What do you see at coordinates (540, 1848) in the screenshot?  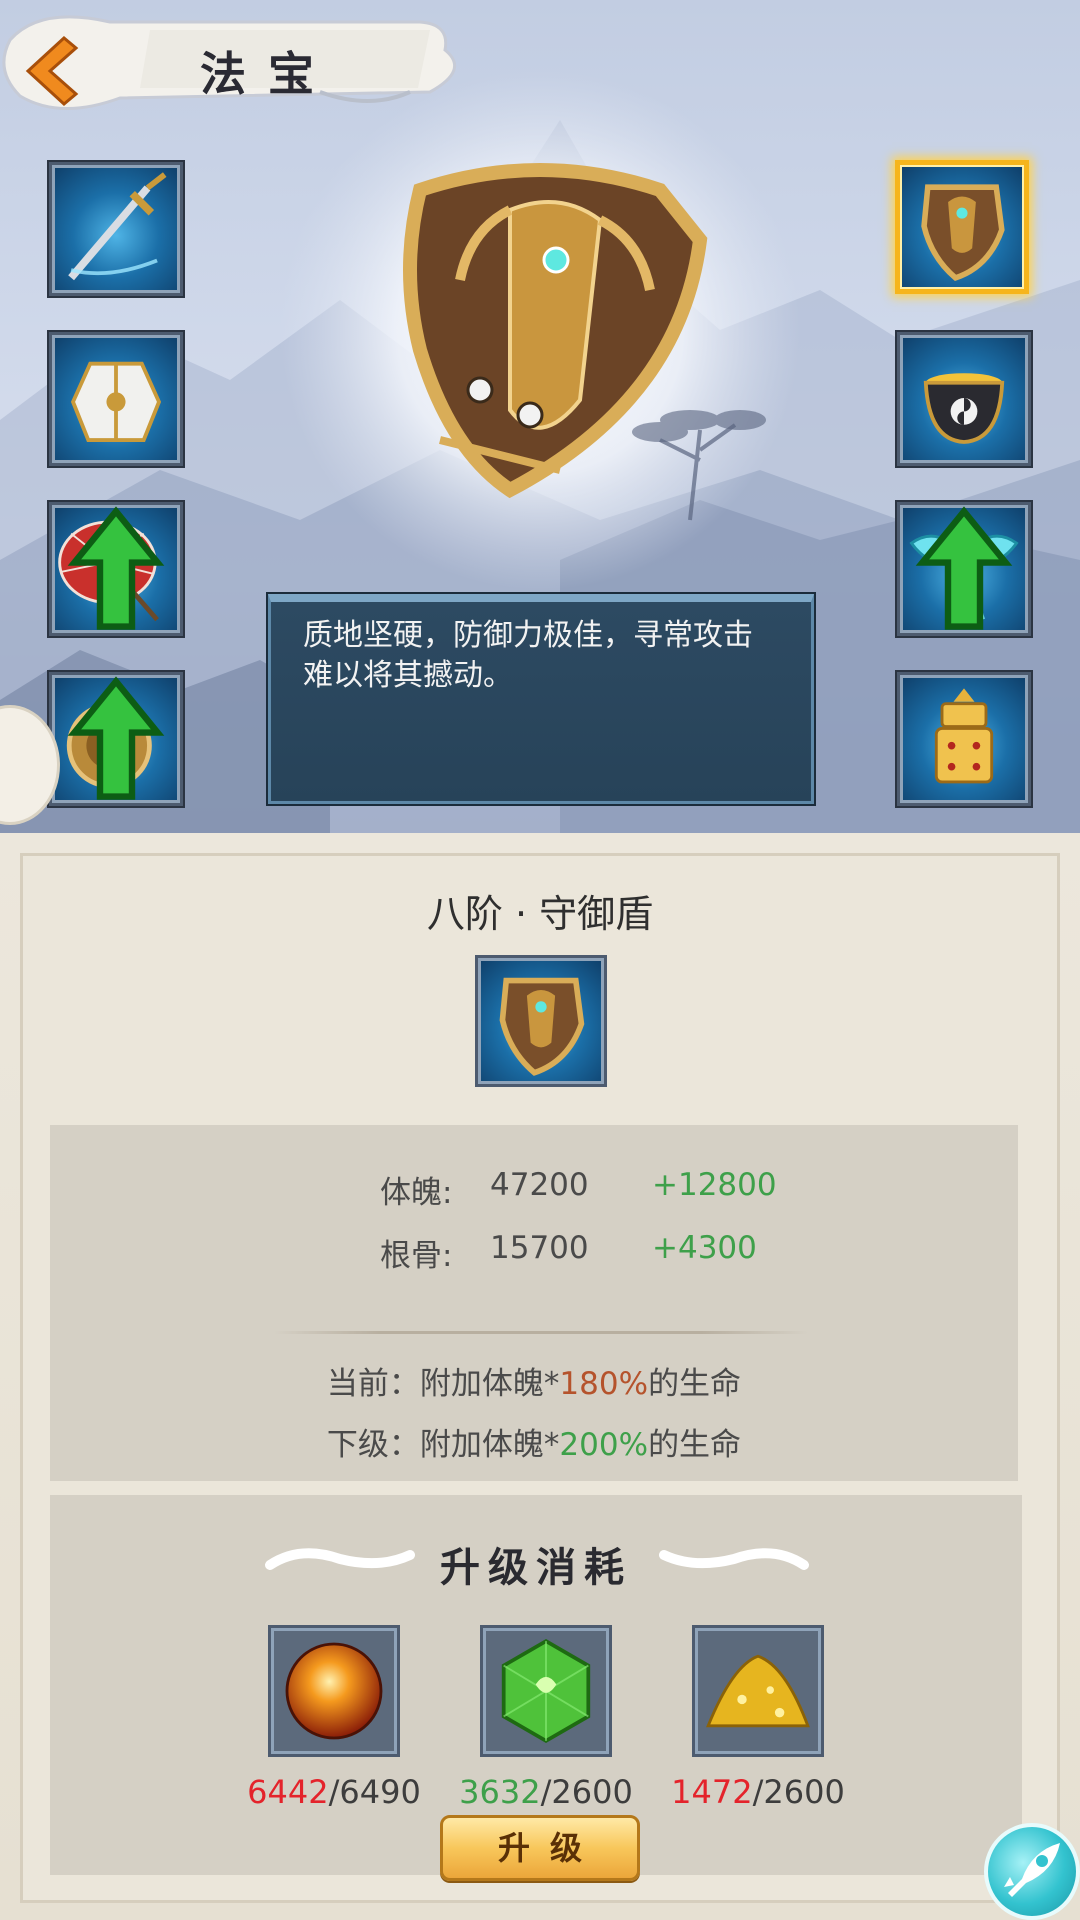 I see `upgrade-button: 升级` at bounding box center [540, 1848].